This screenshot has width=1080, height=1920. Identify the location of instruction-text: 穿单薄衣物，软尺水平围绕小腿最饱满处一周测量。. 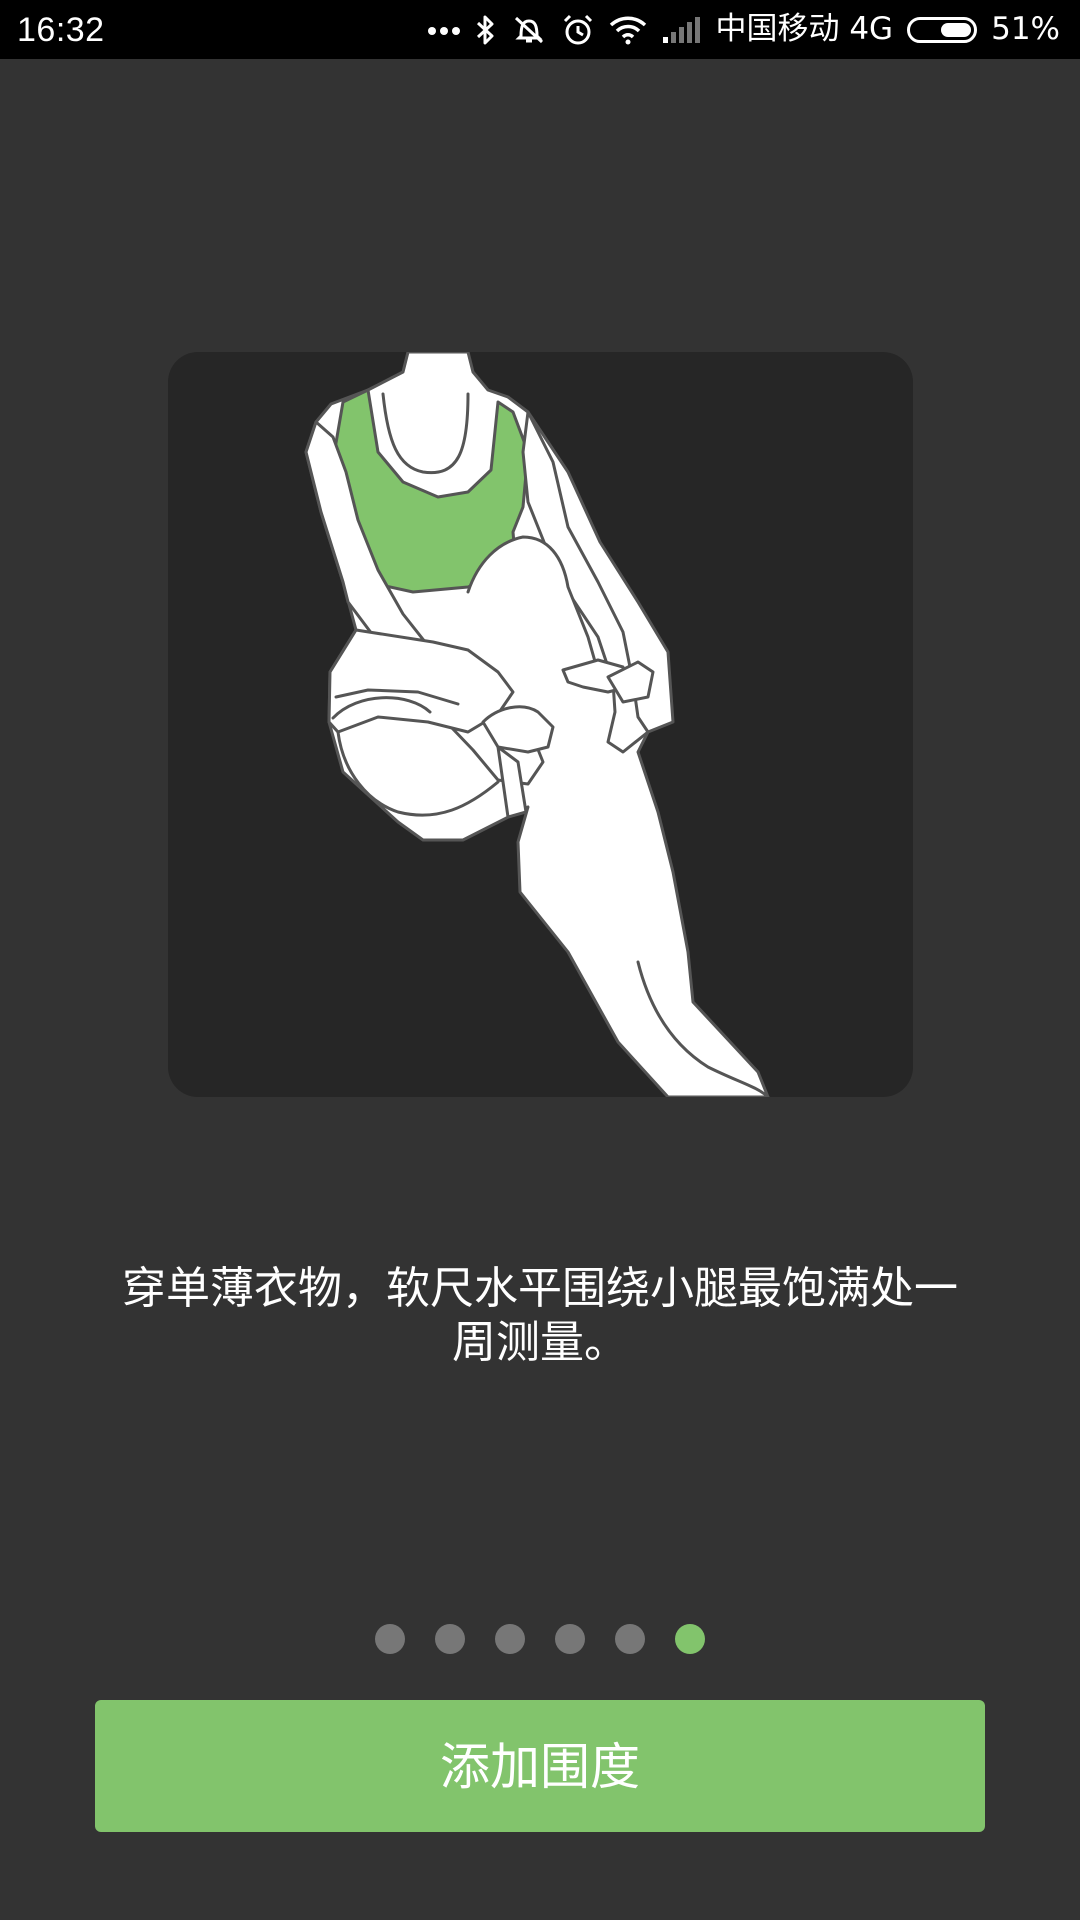
(540, 1315).